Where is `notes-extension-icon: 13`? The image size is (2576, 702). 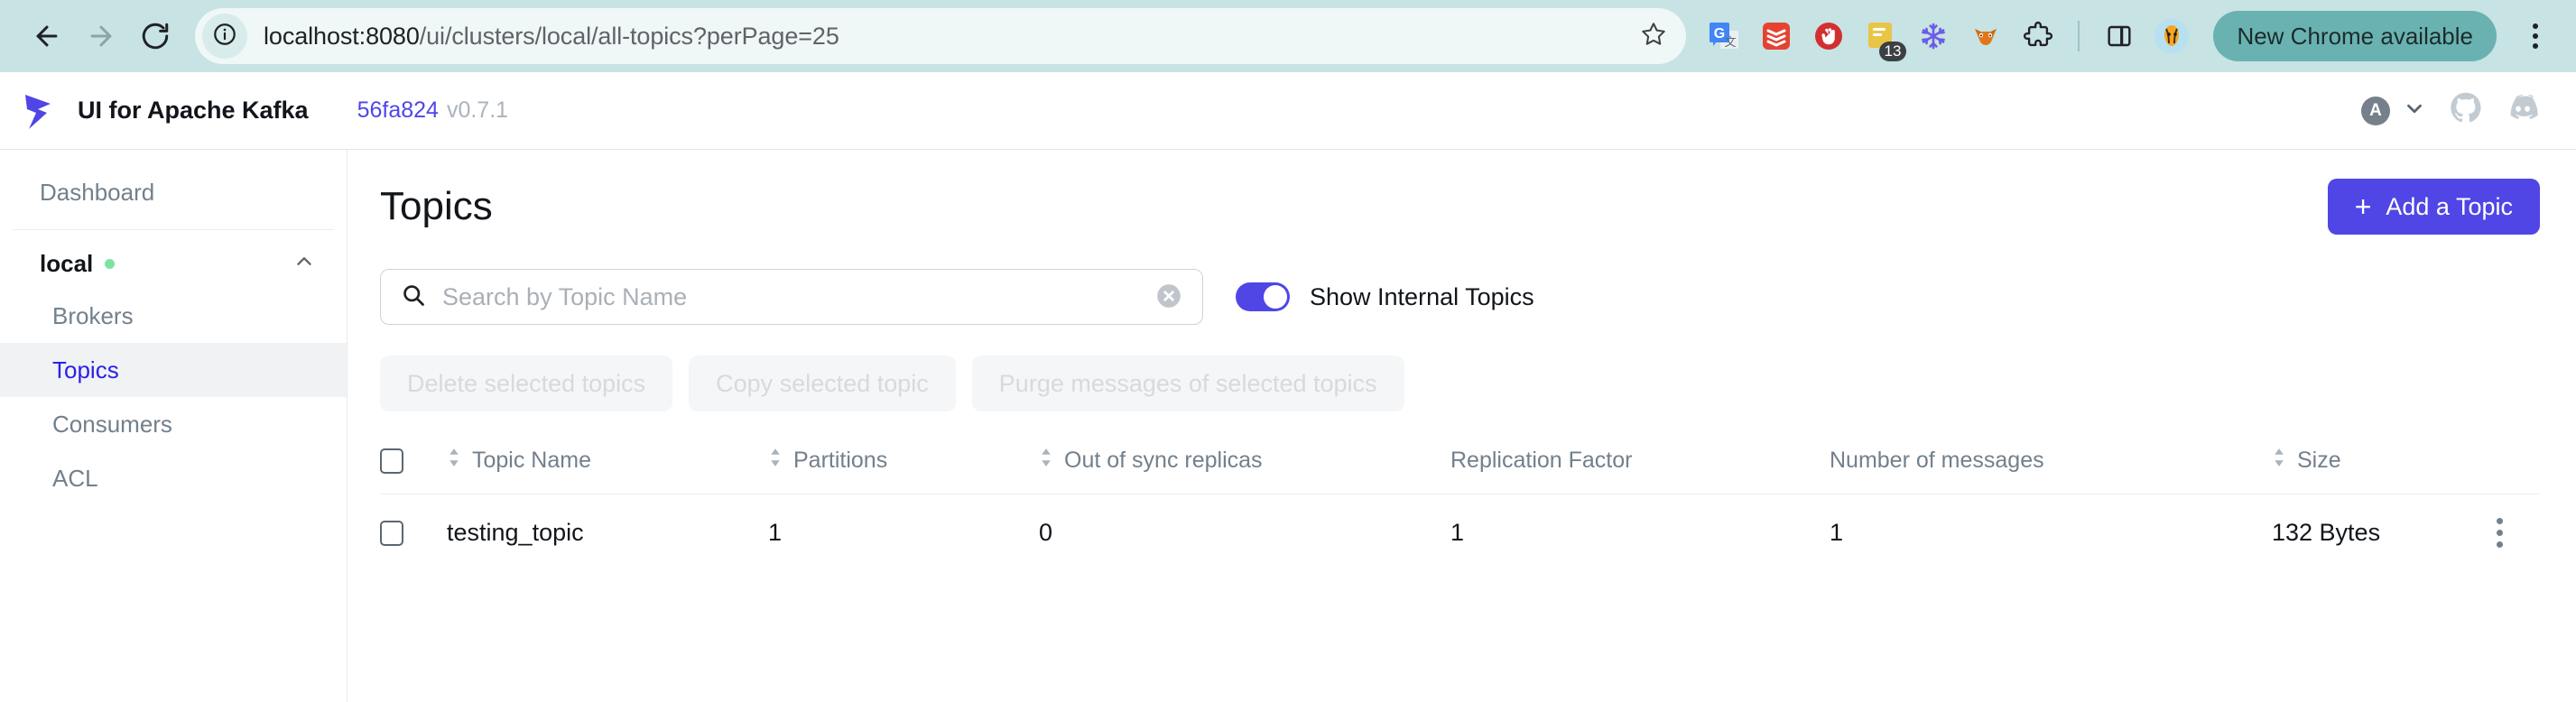
notes-extension-icon: 13 is located at coordinates (1884, 38).